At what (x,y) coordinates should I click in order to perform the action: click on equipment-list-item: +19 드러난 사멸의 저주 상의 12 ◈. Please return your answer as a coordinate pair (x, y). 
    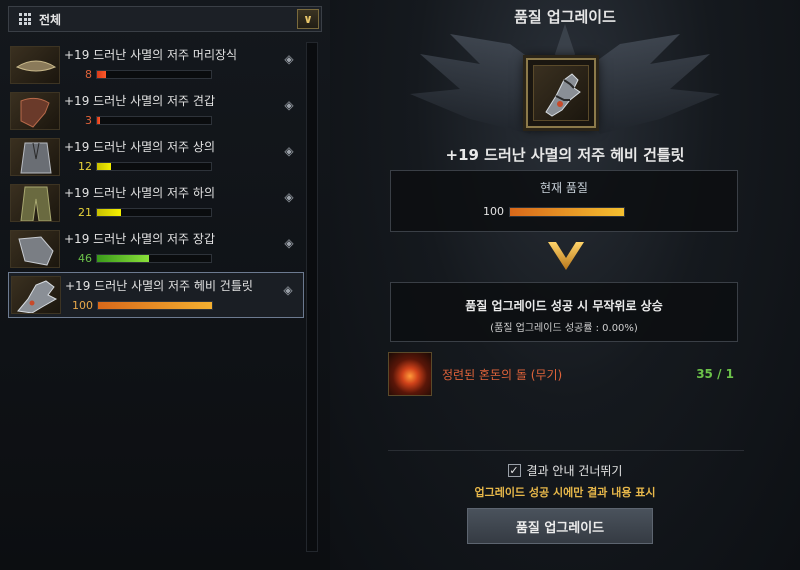
    Looking at the image, I should click on (156, 157).